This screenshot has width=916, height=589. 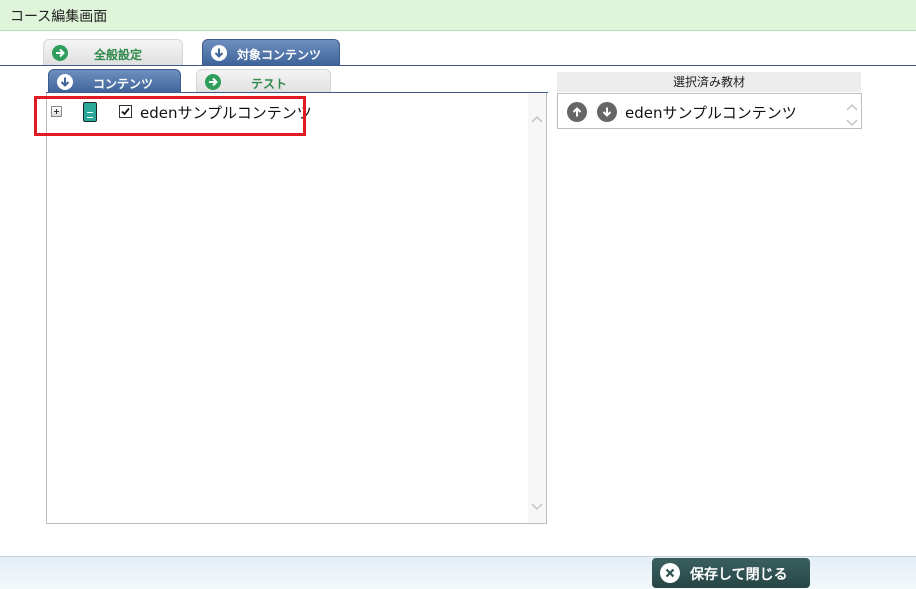 I want to click on page-title: コース編集画面, so click(x=59, y=17).